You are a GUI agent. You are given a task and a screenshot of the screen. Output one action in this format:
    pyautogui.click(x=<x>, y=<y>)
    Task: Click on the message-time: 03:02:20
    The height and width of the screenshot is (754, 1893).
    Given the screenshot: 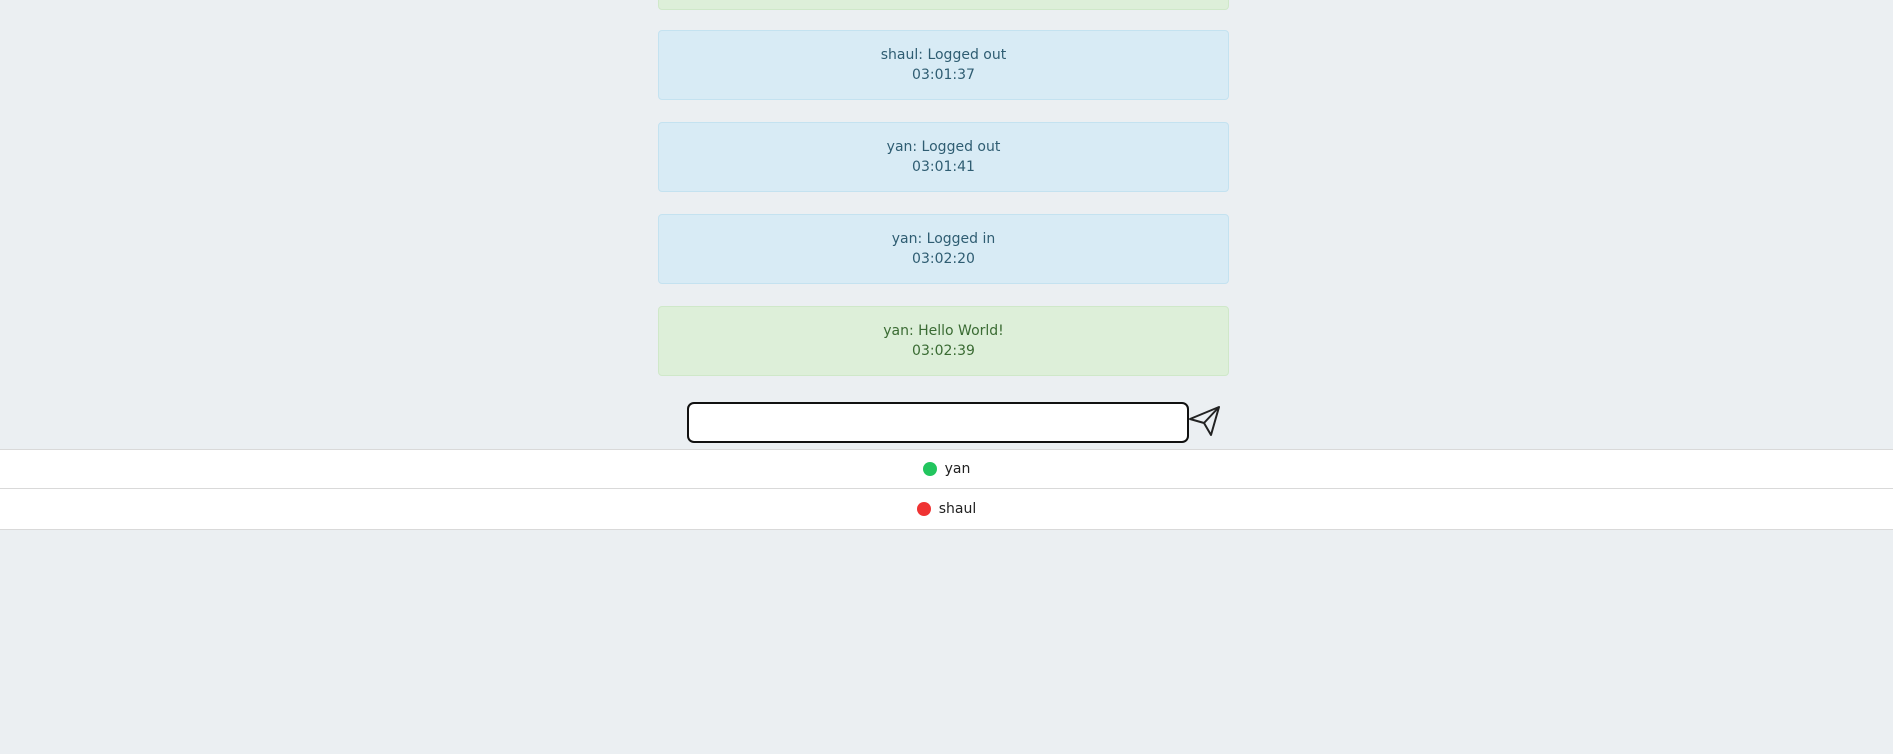 What is the action you would take?
    pyautogui.click(x=943, y=259)
    